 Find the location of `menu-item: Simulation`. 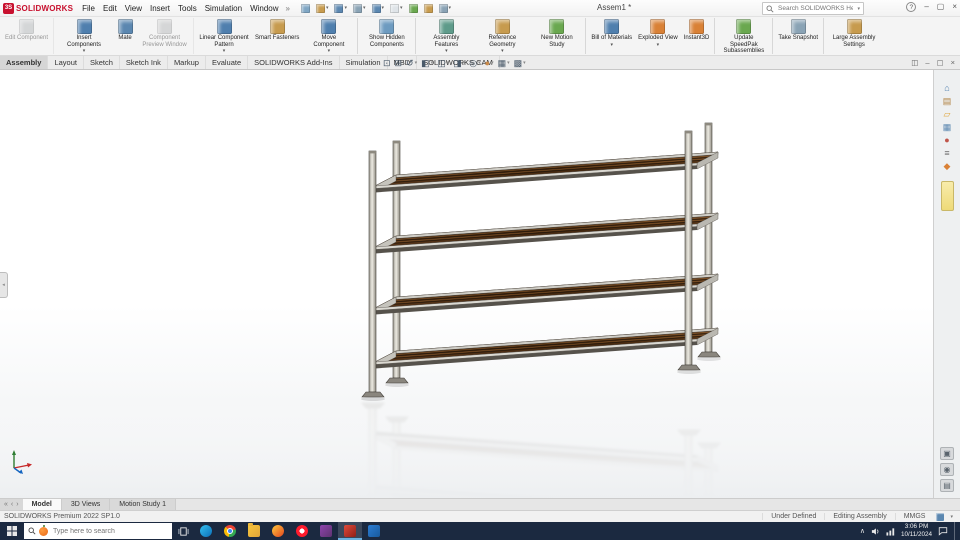

menu-item: Simulation is located at coordinates (223, 8).